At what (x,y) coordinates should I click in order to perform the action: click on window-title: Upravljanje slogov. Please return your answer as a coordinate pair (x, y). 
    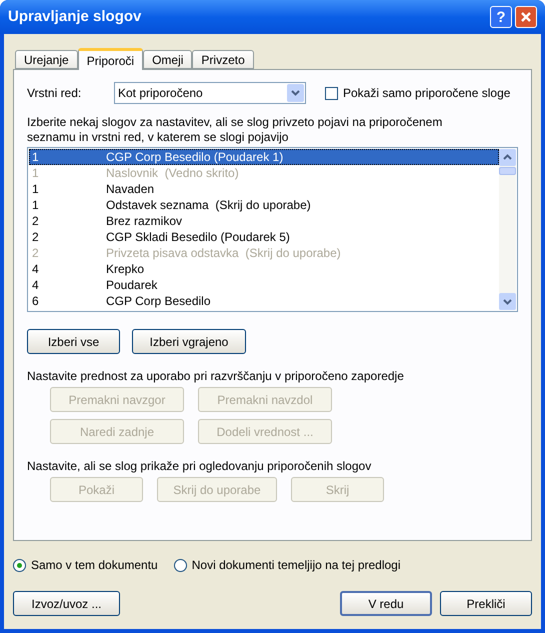
    Looking at the image, I should click on (75, 16).